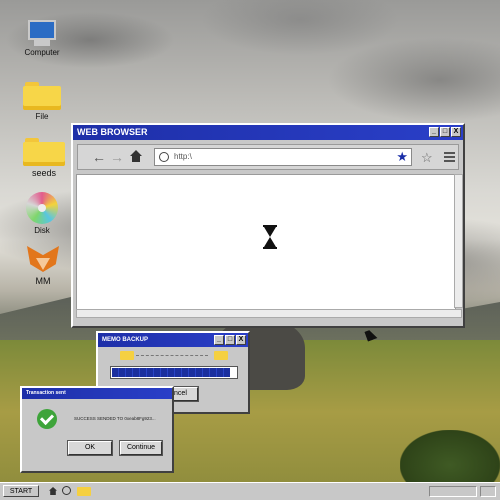 Image resolution: width=500 pixels, height=500 pixels. What do you see at coordinates (488, 491) in the screenshot?
I see `clock-area` at bounding box center [488, 491].